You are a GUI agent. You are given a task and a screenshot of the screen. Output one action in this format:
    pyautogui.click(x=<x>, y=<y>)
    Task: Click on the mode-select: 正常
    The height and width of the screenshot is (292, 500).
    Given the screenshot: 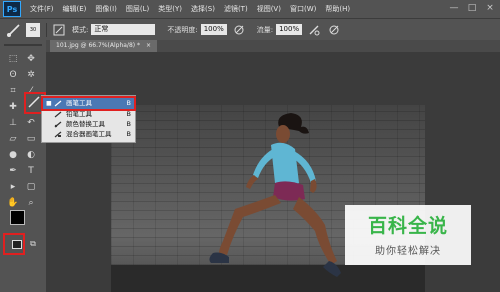 What is the action you would take?
    pyautogui.click(x=123, y=29)
    